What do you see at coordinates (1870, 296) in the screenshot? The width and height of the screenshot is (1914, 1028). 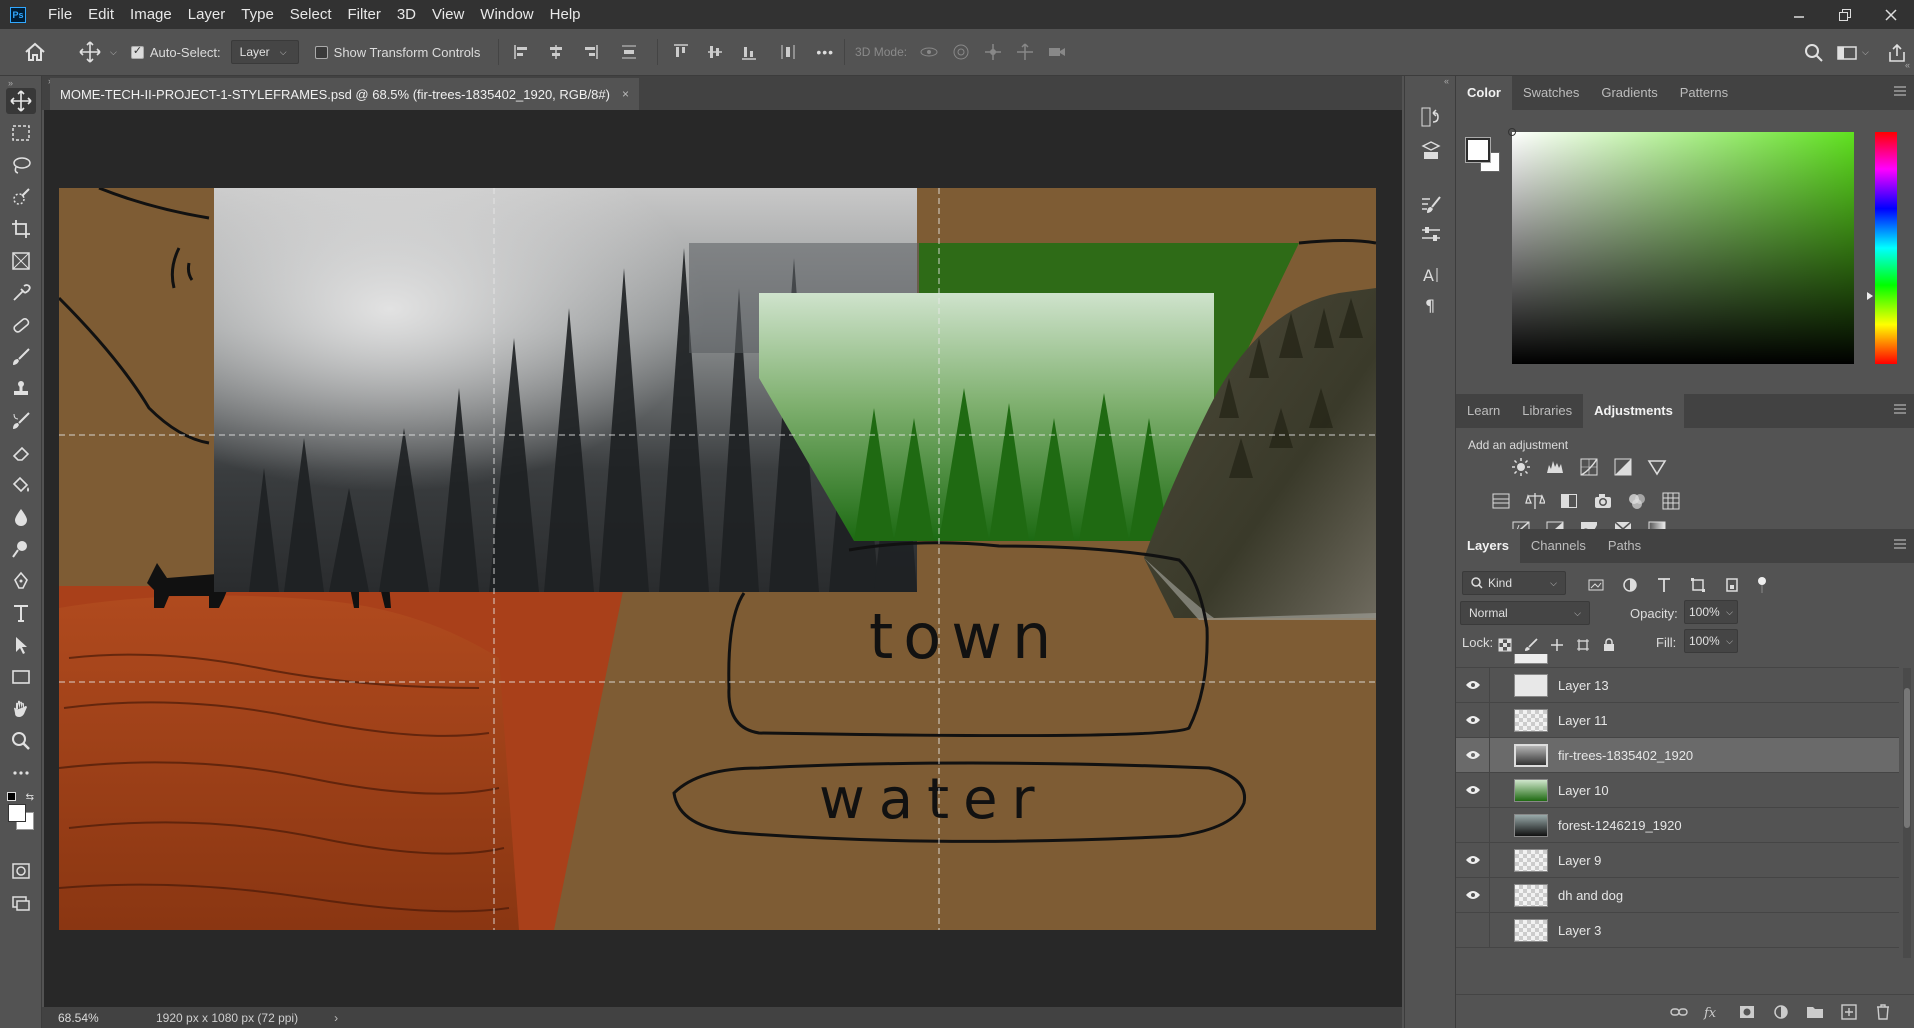 I see `hue-slider-handle` at bounding box center [1870, 296].